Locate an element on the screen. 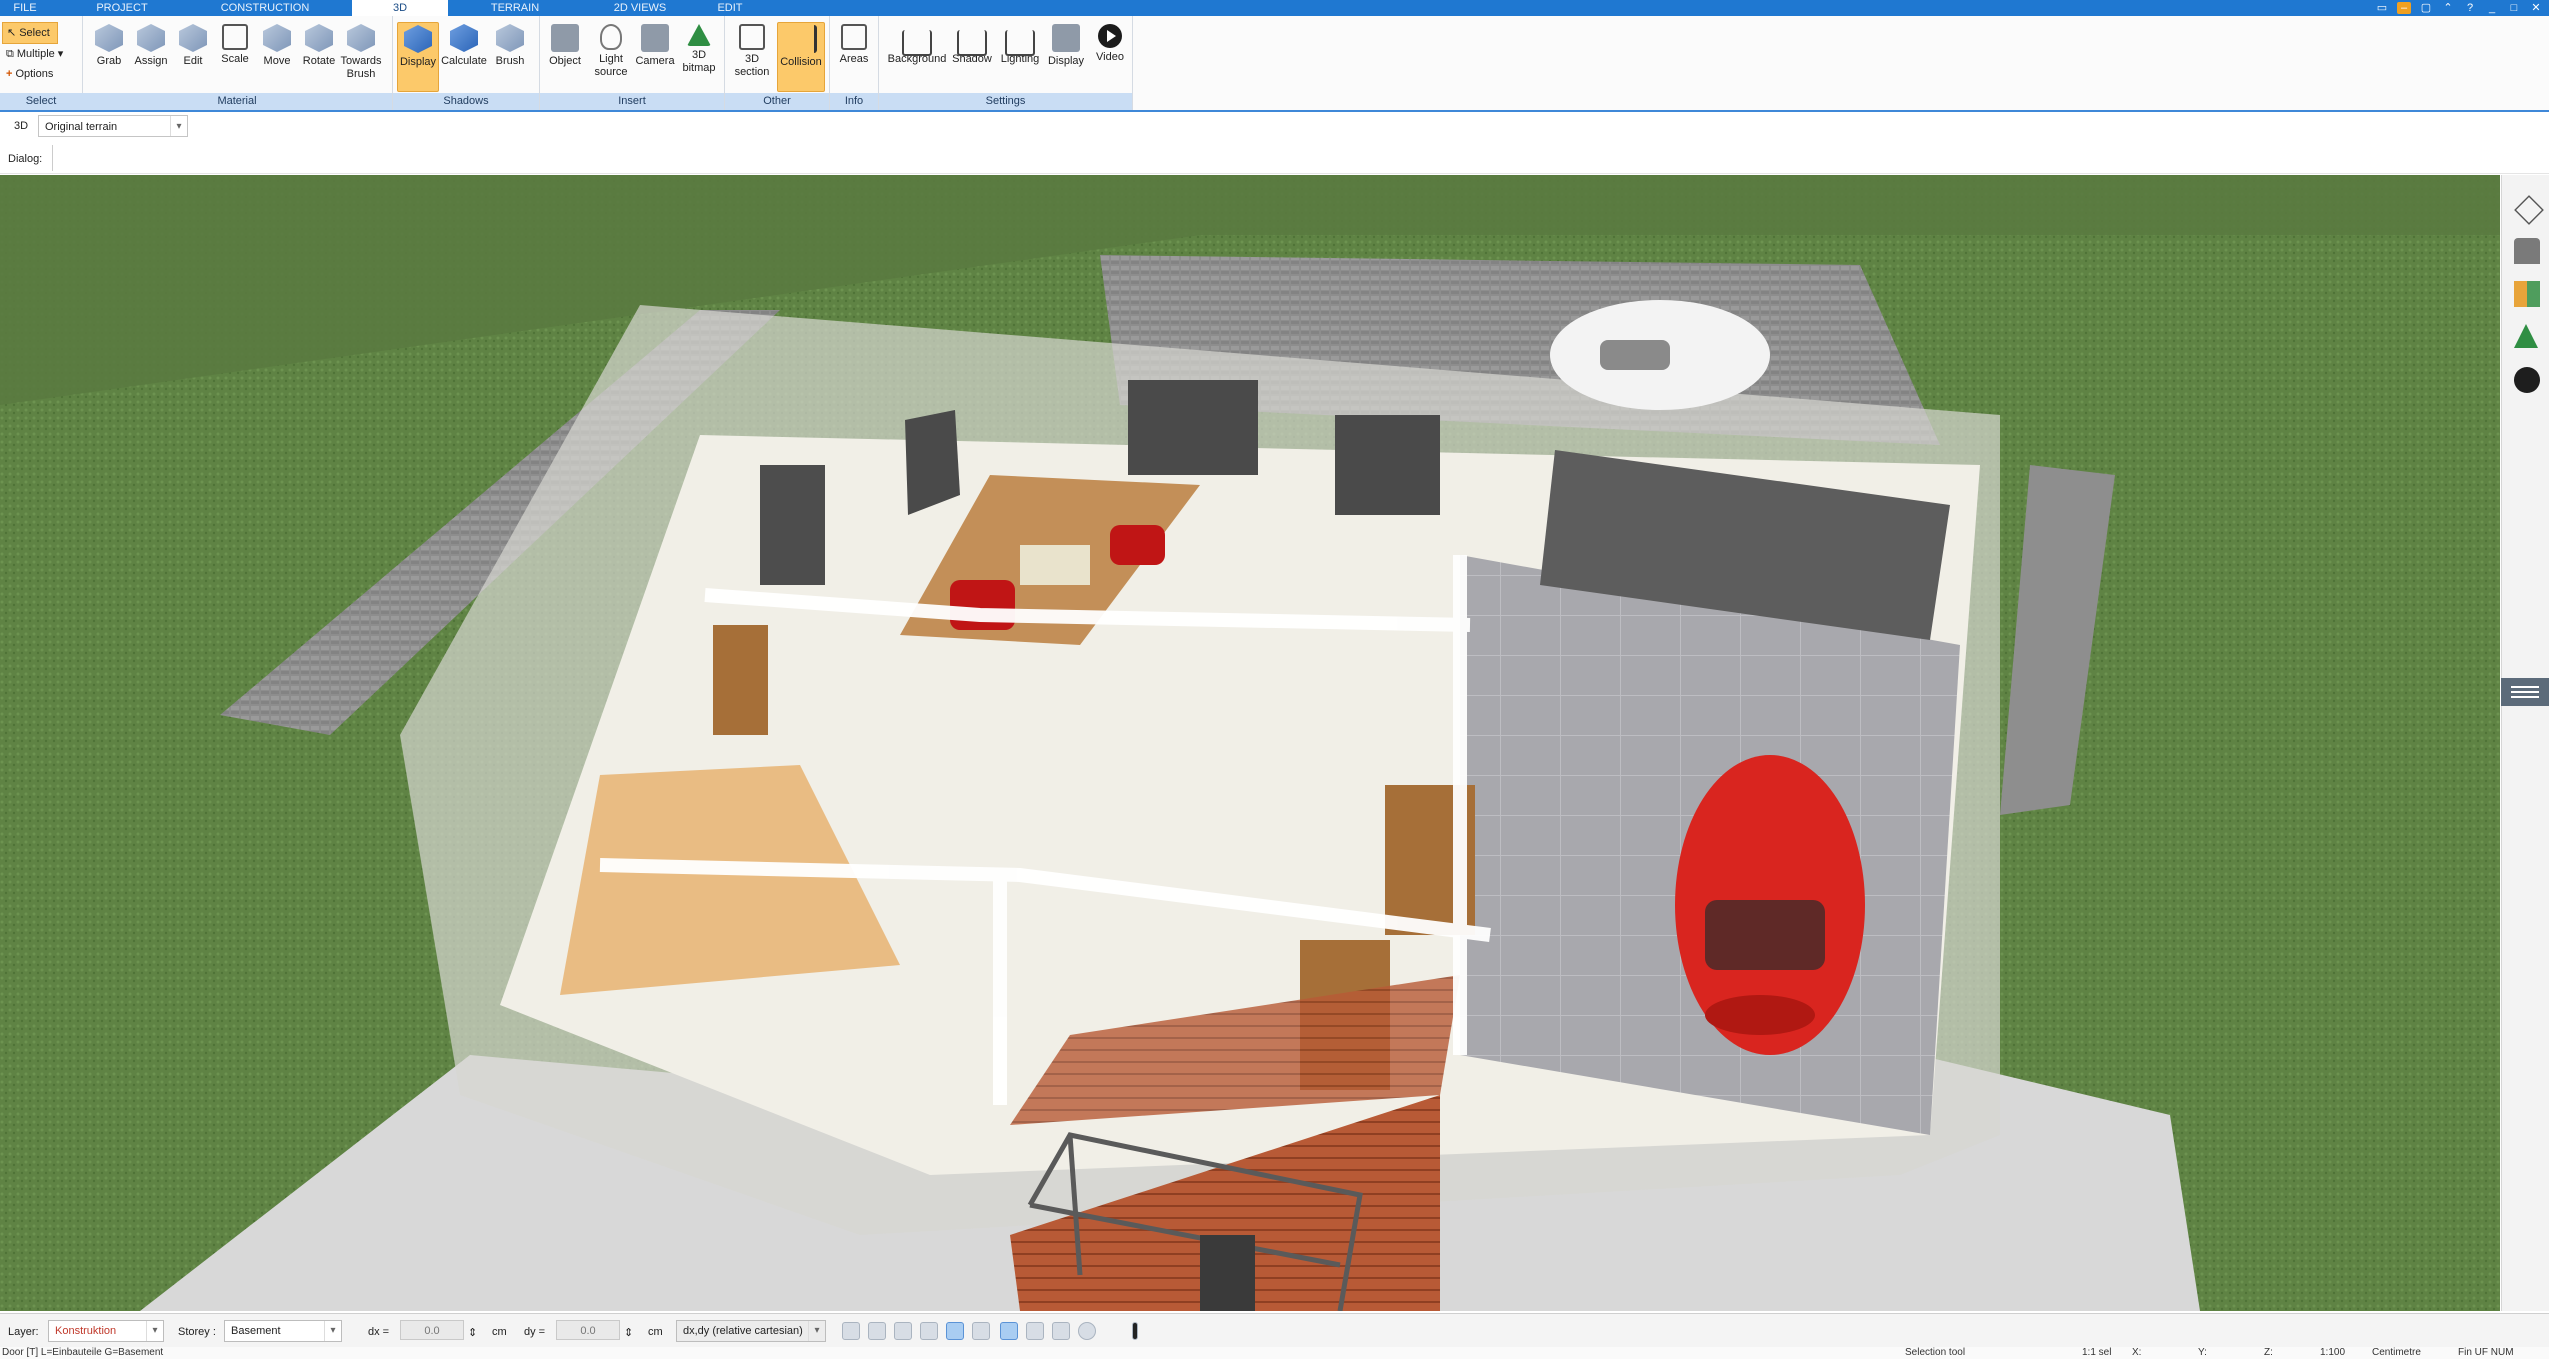 This screenshot has height=1359, width=2549. dx-unit: cm is located at coordinates (499, 1332).